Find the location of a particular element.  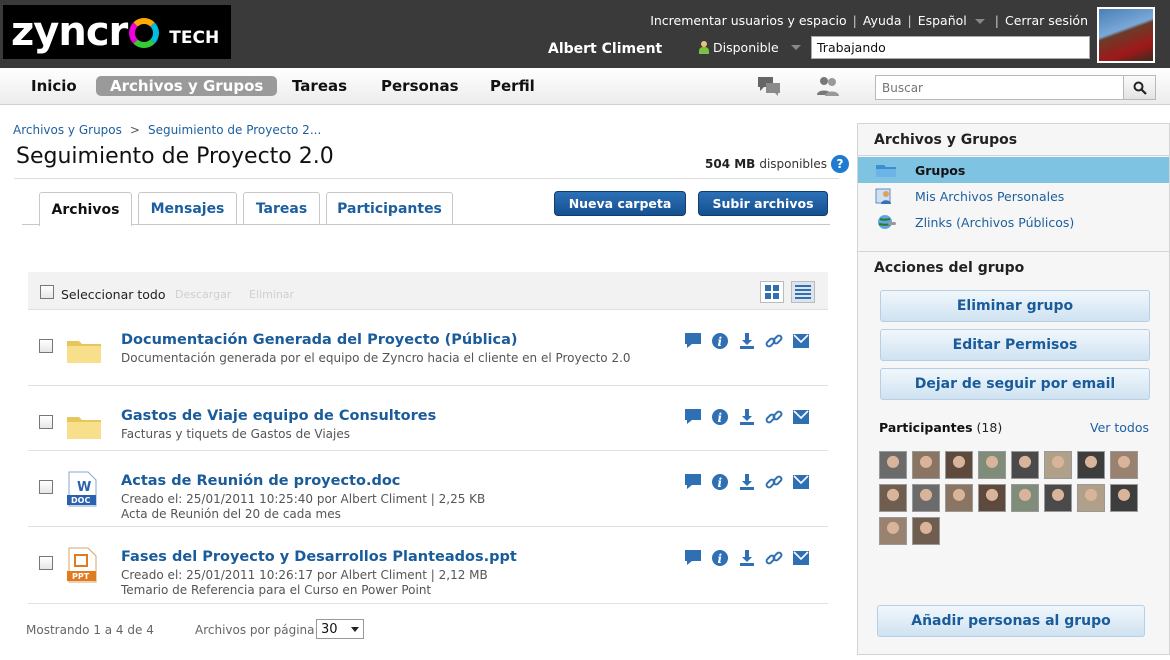

space-available: 504 MB disponibles ? is located at coordinates (777, 164).